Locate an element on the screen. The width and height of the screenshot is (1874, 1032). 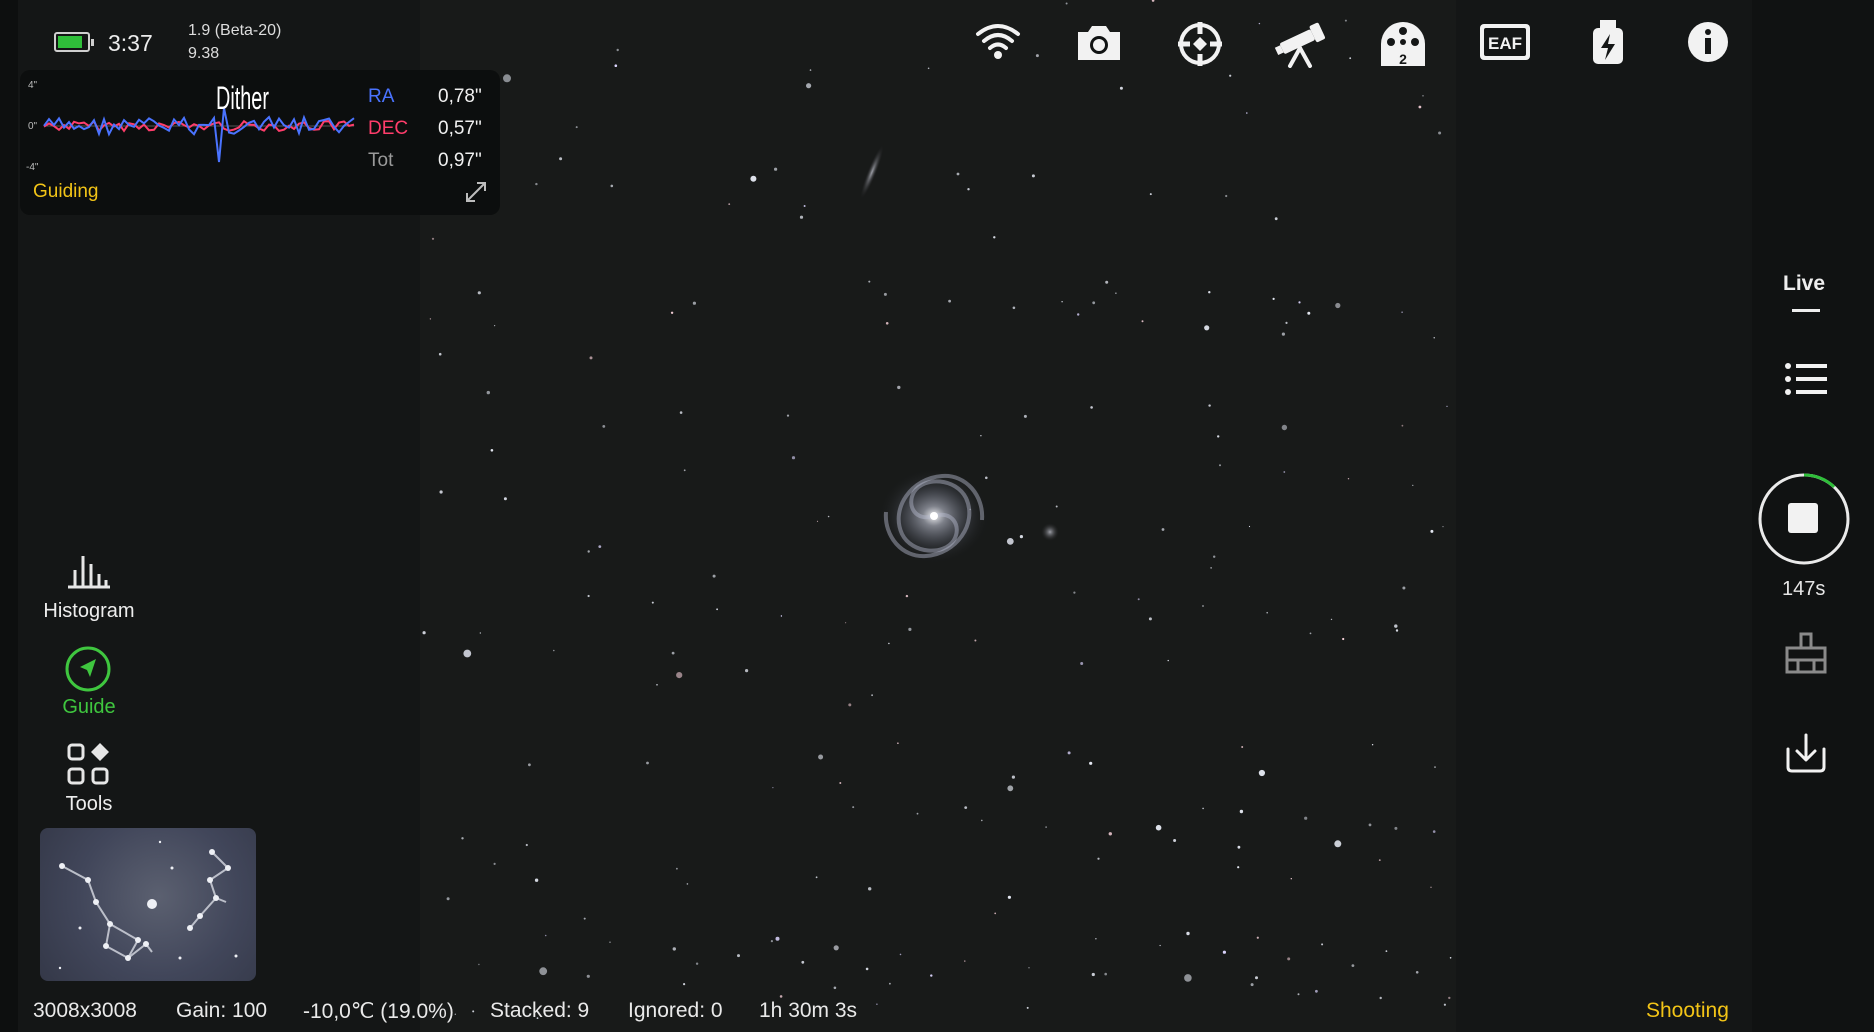
star-map-thumbnail is located at coordinates (148, 904).